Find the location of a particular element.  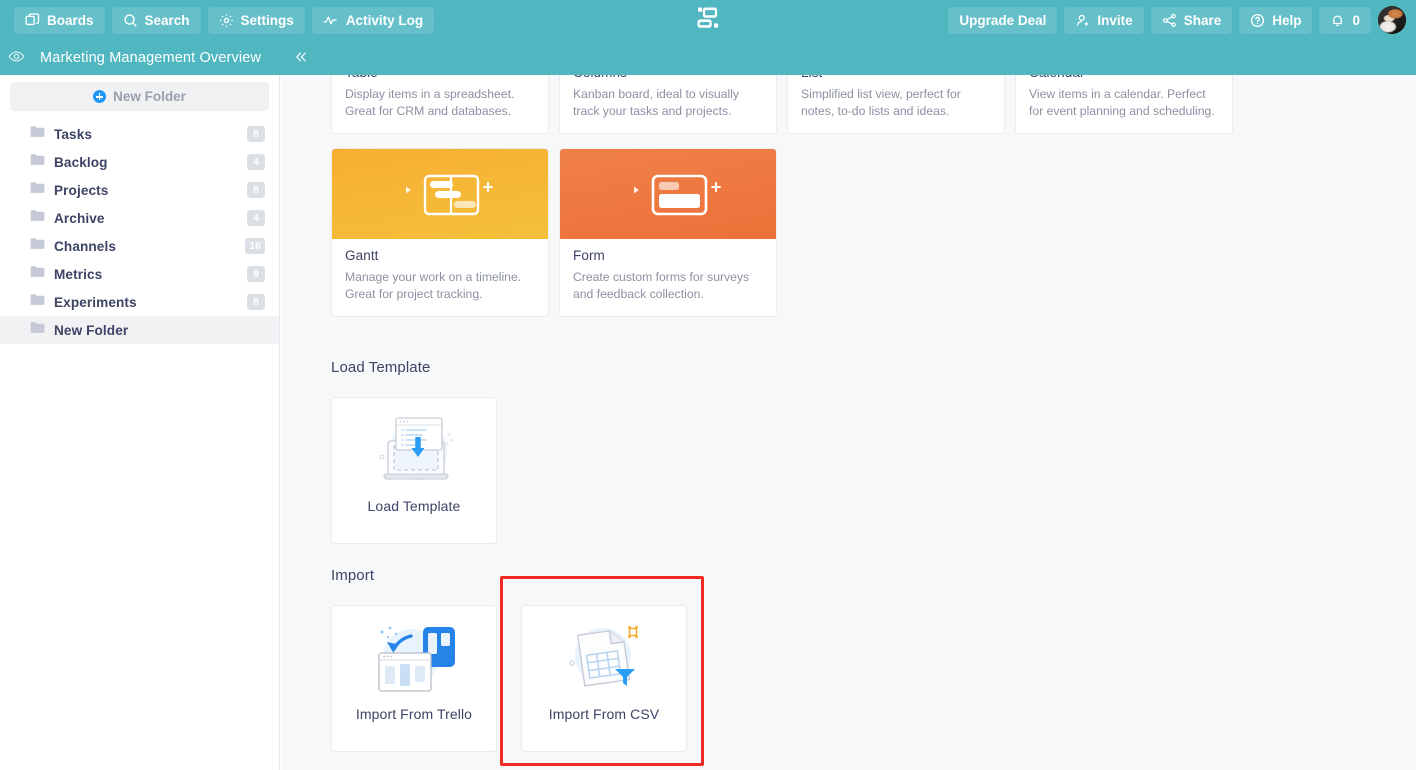

view-type-title: Gantt is located at coordinates (362, 255).